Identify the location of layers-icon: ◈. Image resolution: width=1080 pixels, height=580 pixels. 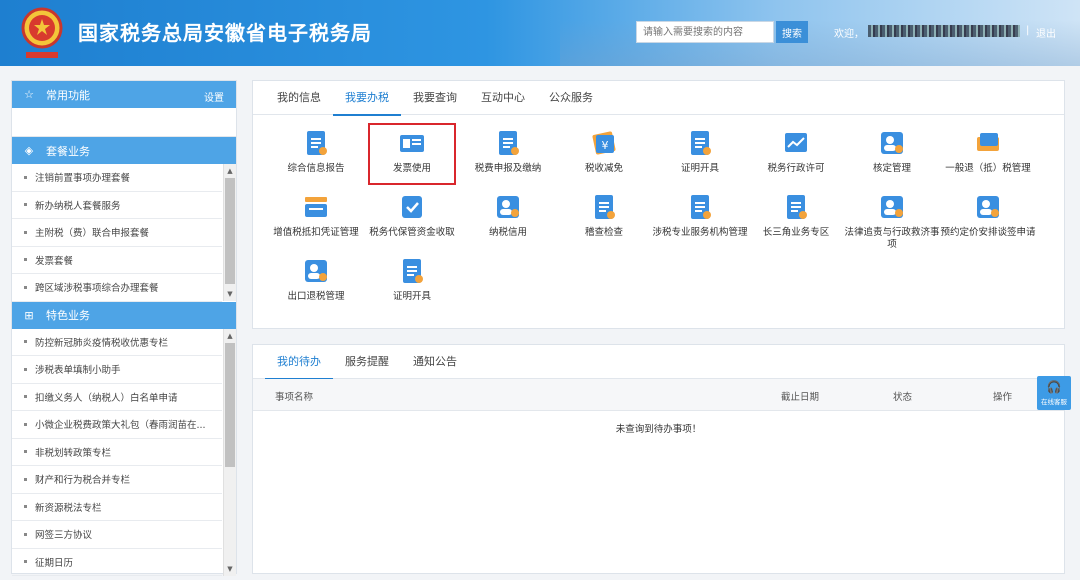
(29, 150).